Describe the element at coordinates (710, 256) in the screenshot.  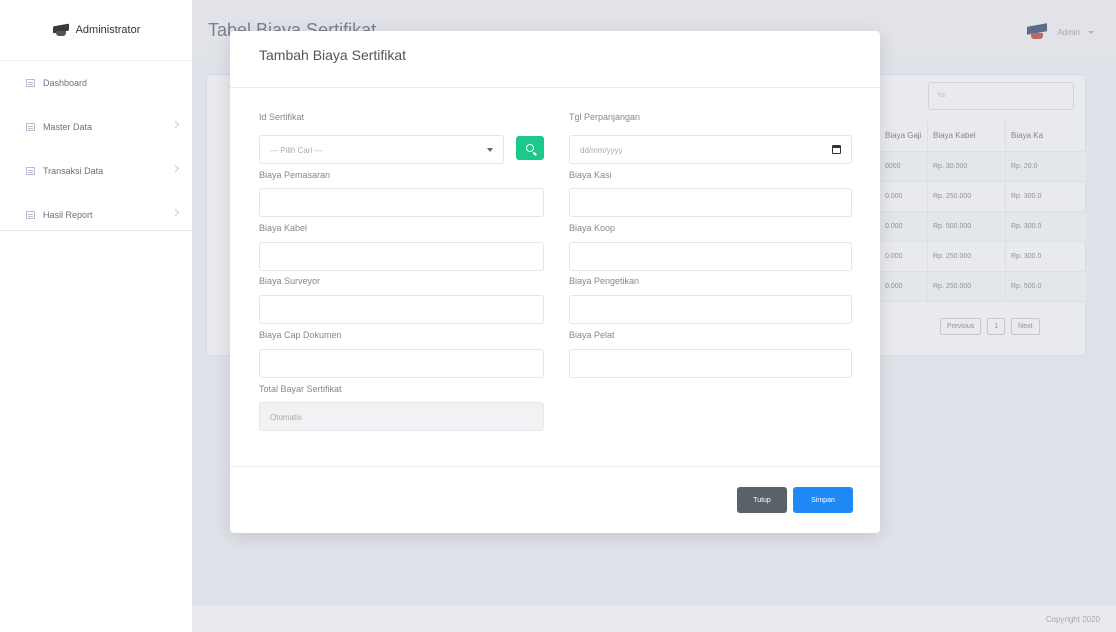
I see `biaya-koop-input` at that location.